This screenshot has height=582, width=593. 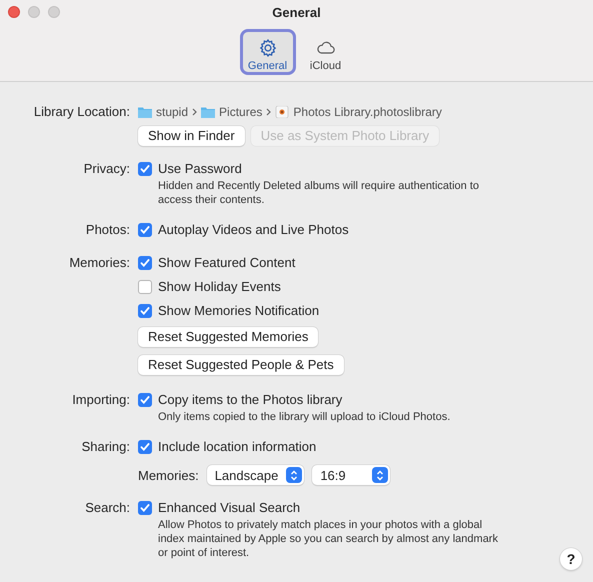 What do you see at coordinates (107, 508) in the screenshot?
I see `section-label: Search:` at bounding box center [107, 508].